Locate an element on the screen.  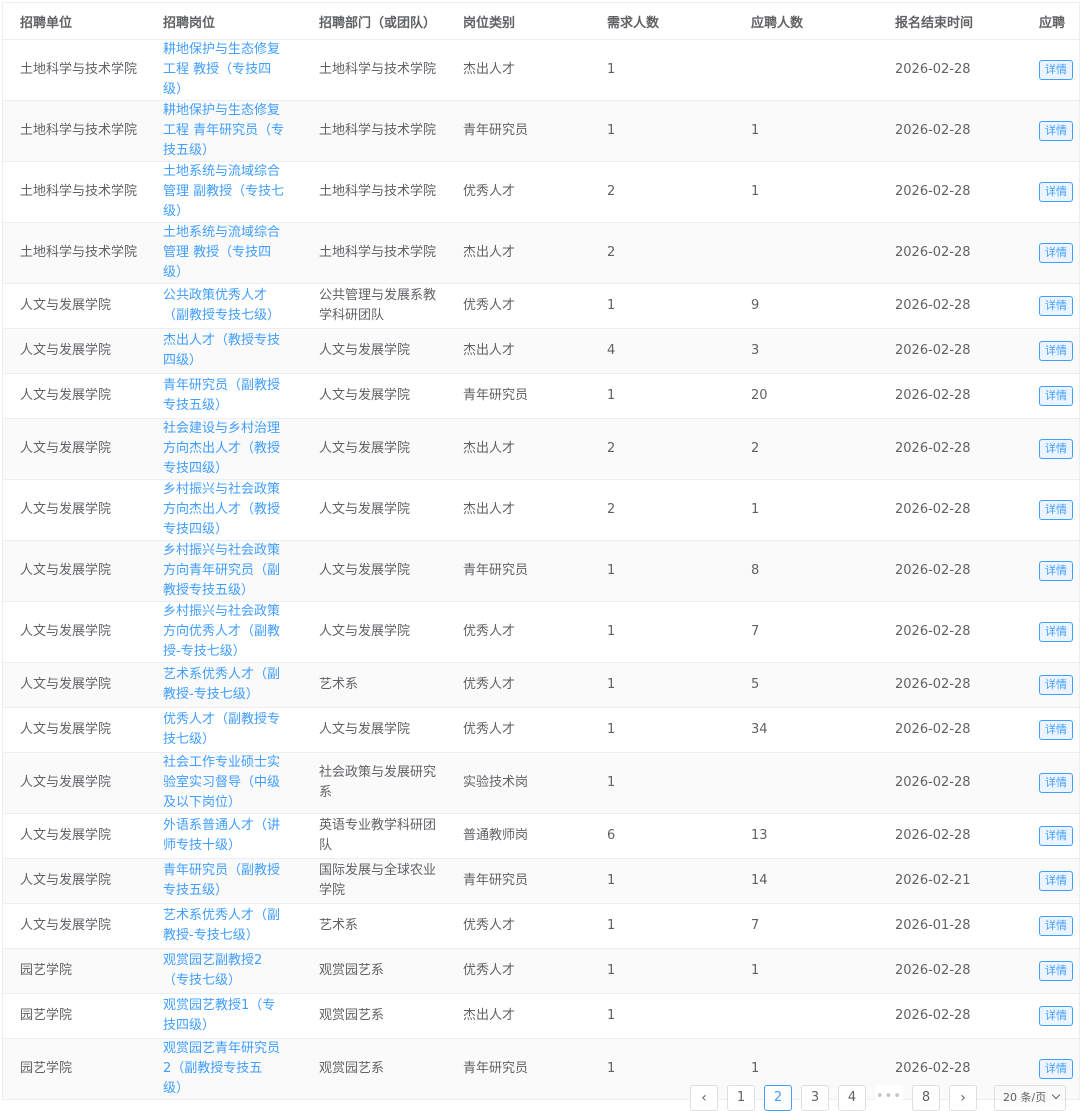
position-line: 授-专技七级） is located at coordinates (204, 651).